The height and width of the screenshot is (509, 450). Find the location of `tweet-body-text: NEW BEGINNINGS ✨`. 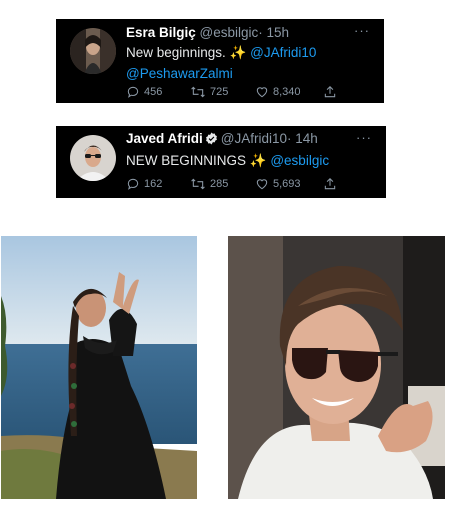

tweet-body-text: NEW BEGINNINGS ✨ is located at coordinates (196, 160).